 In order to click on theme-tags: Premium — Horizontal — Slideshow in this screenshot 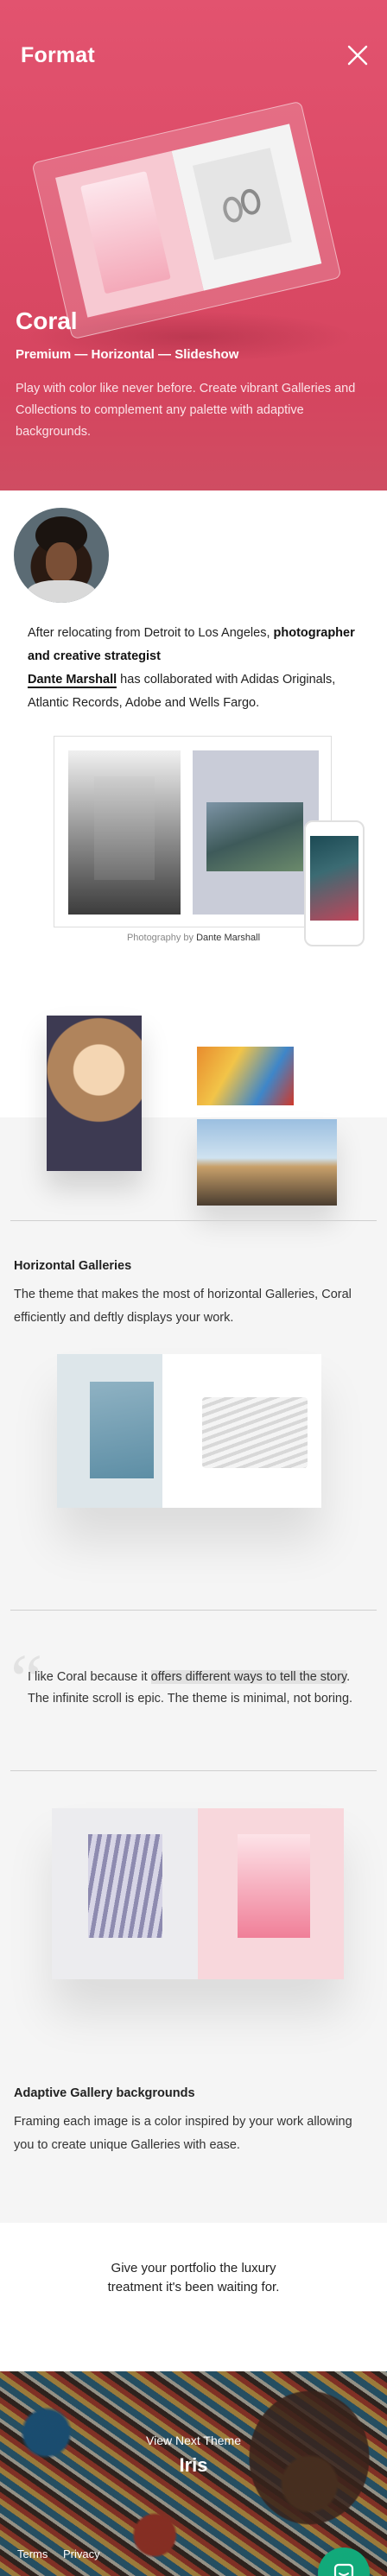, I will do `click(127, 354)`.